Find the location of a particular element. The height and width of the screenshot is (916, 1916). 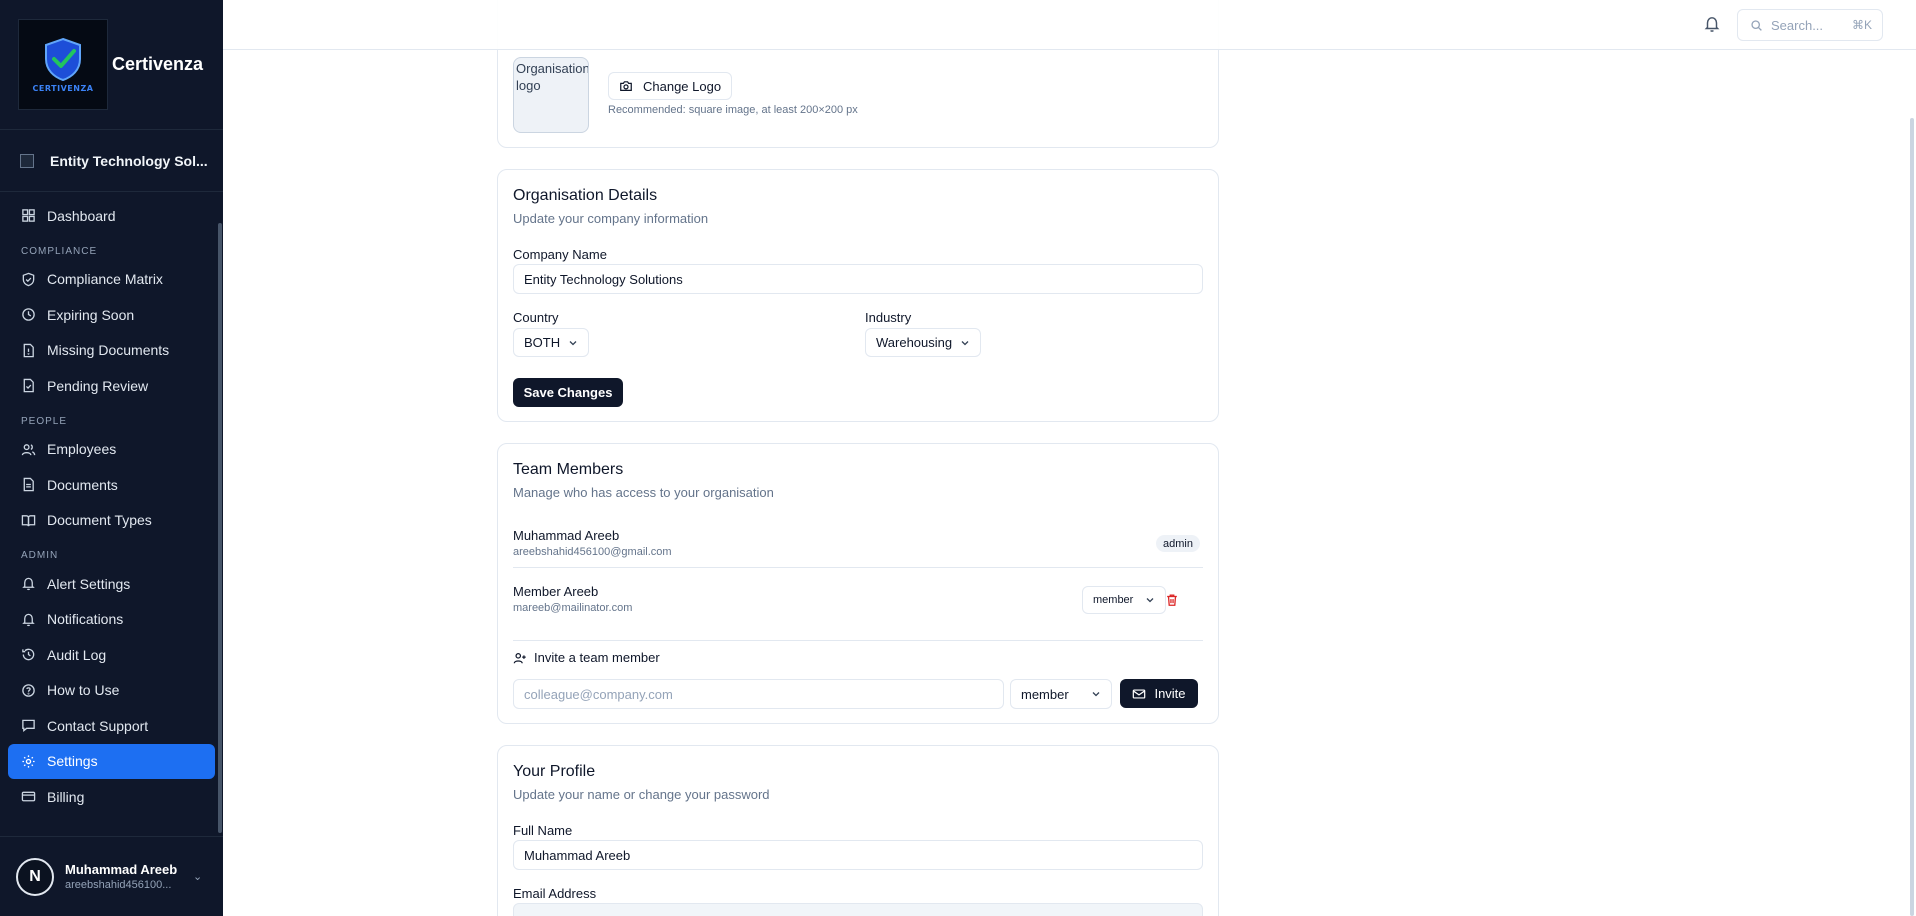

user-menu: N Muhammad Areeb areebshahid456100... ⌄ is located at coordinates (111, 876).